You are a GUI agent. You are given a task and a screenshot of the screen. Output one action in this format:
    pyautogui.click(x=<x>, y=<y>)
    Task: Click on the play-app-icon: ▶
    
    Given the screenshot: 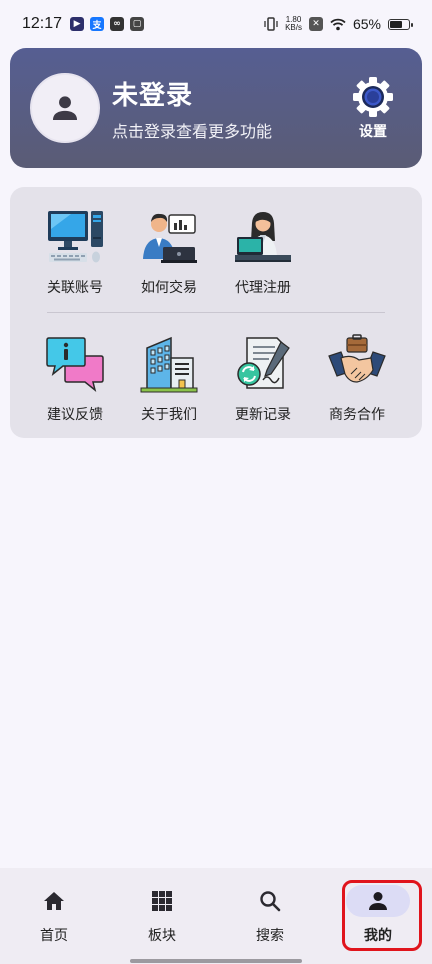 What is the action you would take?
    pyautogui.click(x=77, y=24)
    